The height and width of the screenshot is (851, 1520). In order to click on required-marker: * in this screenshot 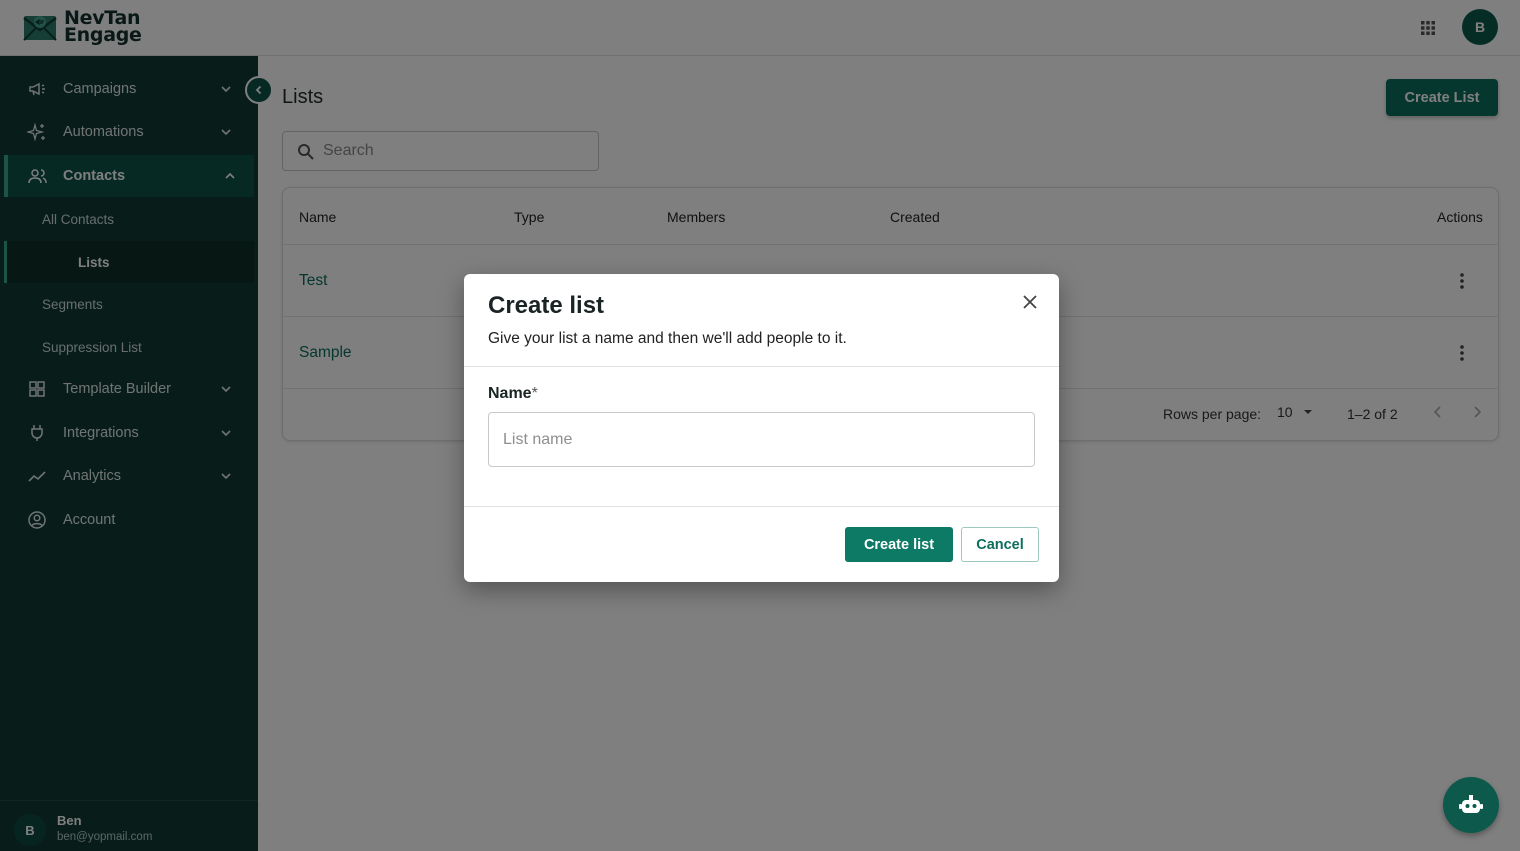, I will do `click(534, 393)`.